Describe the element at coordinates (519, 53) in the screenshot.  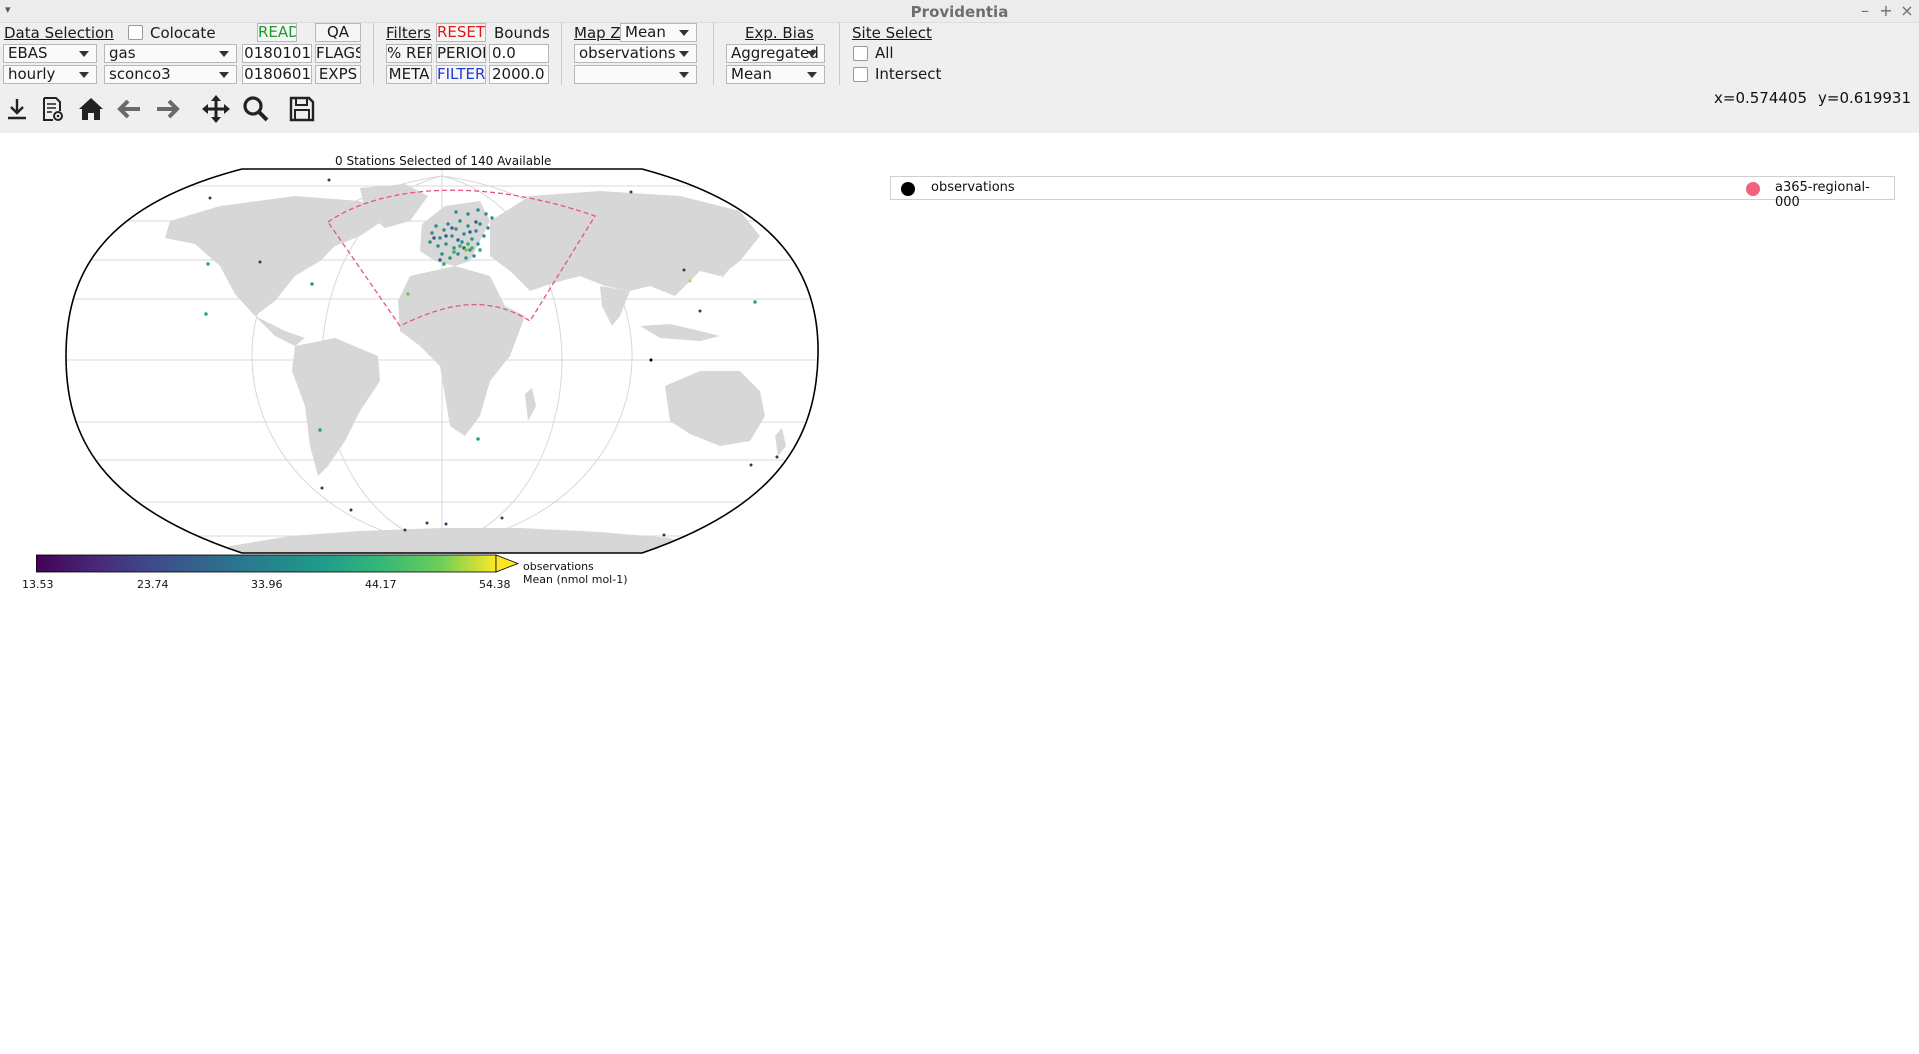
I see `lower-bound-field: 0.0` at that location.